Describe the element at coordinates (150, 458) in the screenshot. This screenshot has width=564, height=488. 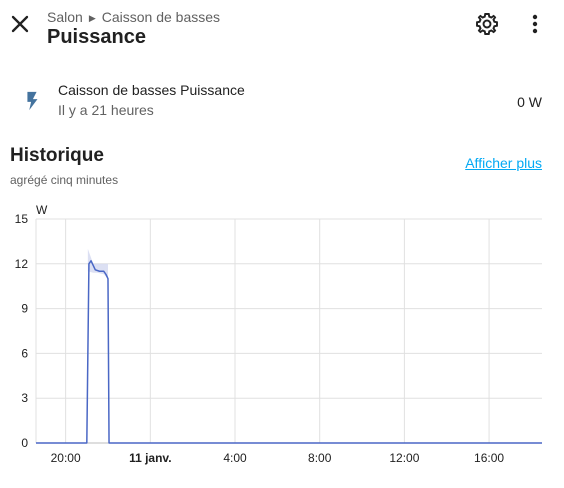
I see `x-tick-label: 11 janv.` at that location.